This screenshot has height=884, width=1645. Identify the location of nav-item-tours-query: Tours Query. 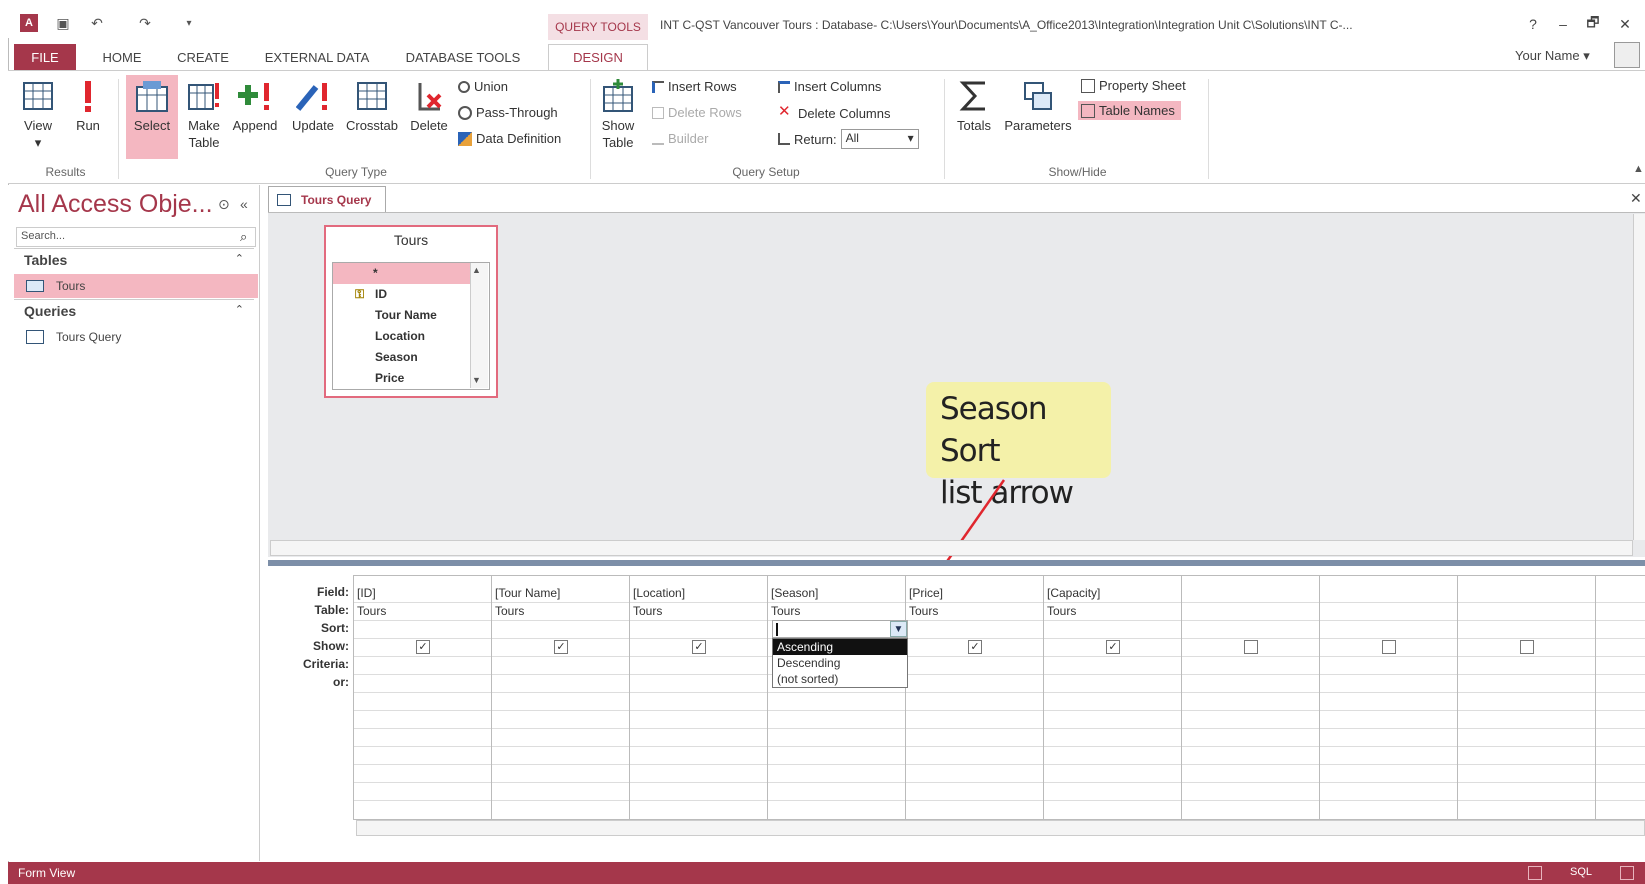
(136, 337).